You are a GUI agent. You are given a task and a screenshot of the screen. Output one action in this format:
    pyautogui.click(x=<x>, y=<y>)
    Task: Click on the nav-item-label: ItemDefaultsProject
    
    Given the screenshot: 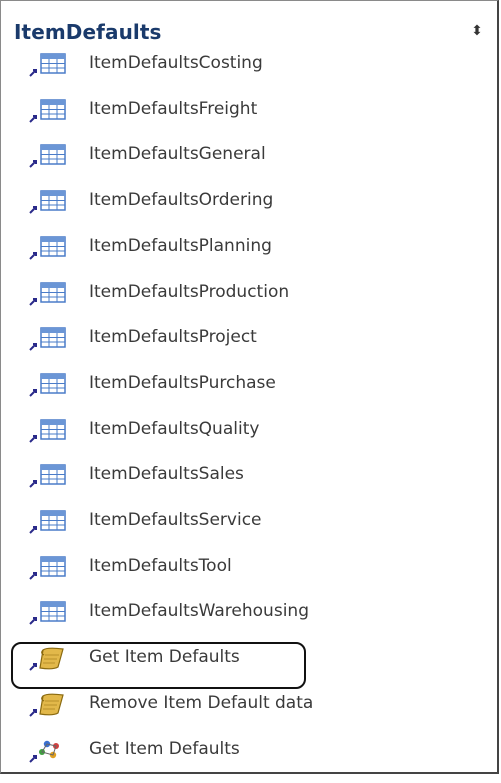 What is the action you would take?
    pyautogui.click(x=173, y=337)
    